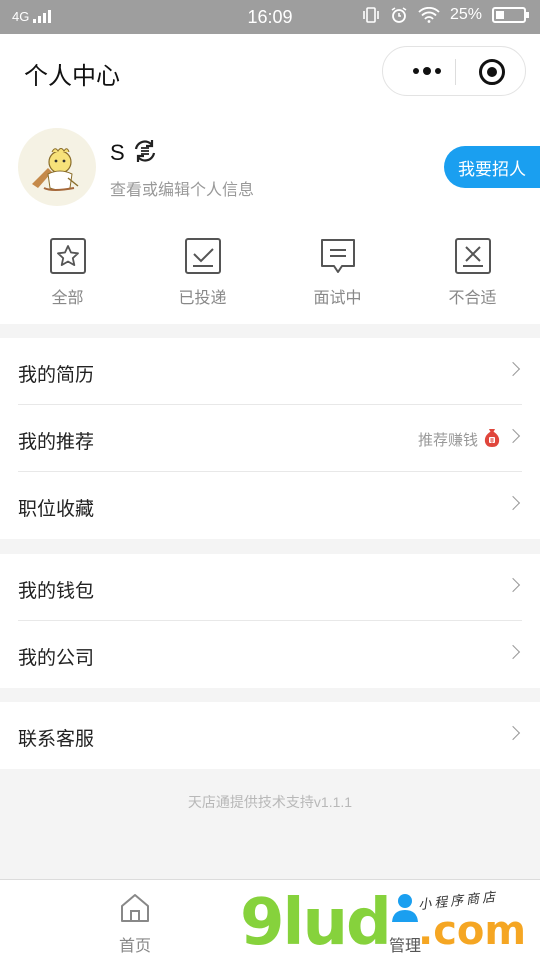 The height and width of the screenshot is (960, 540). Describe the element at coordinates (492, 167) in the screenshot. I see `recruit-button: 我要招人` at that location.